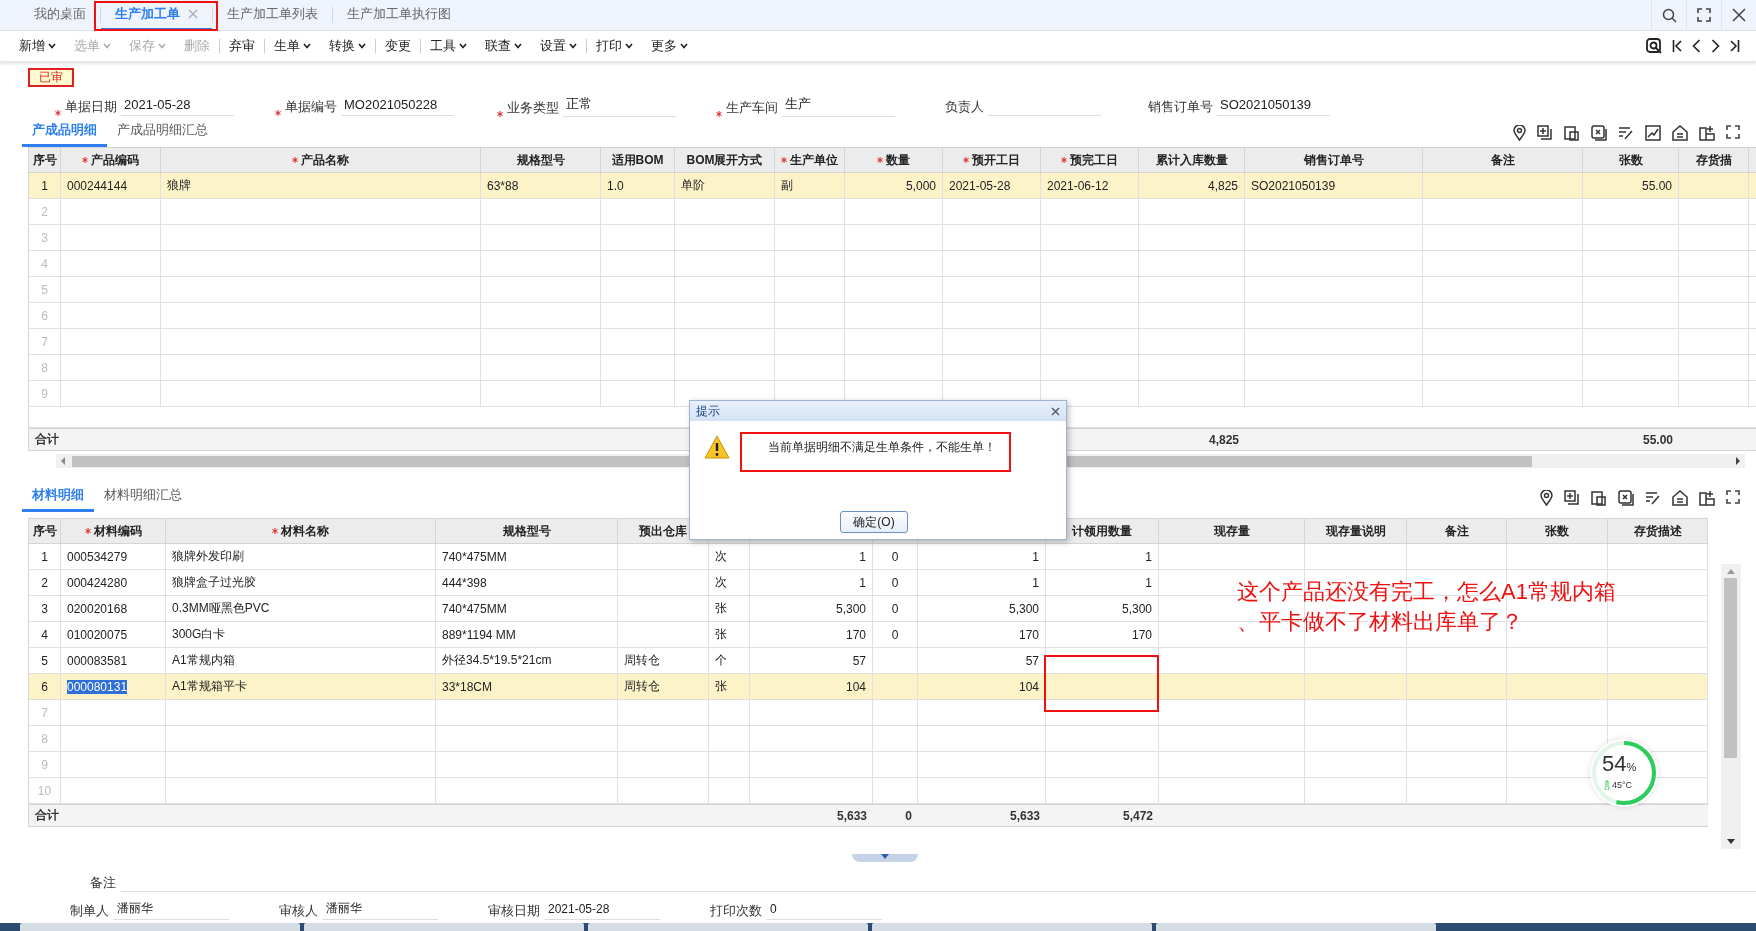 Image resolution: width=1756 pixels, height=931 pixels. I want to click on column-header: 预出仓库, so click(663, 531).